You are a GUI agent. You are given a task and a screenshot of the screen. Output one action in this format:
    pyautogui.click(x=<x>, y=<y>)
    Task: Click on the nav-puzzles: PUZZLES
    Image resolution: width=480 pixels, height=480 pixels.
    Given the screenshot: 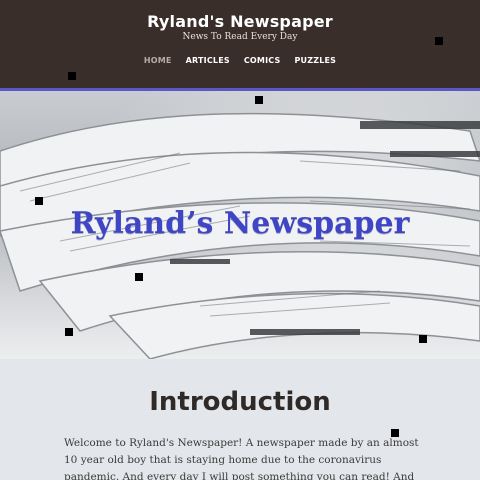 What is the action you would take?
    pyautogui.click(x=315, y=62)
    